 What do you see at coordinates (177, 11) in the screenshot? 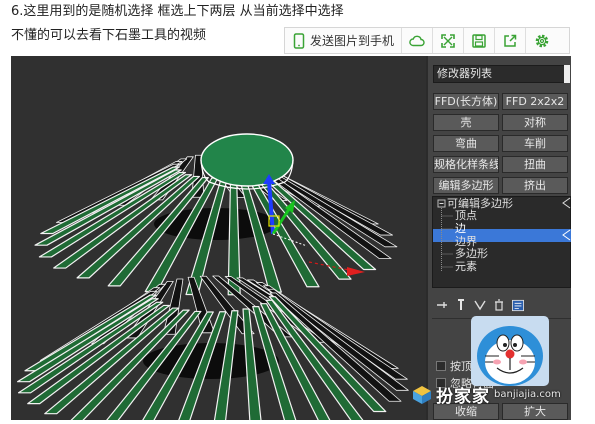
I see `caption-line-1: 6.这里用到的是随机选择 框选上下两层 从当前选择中选择` at bounding box center [177, 11].